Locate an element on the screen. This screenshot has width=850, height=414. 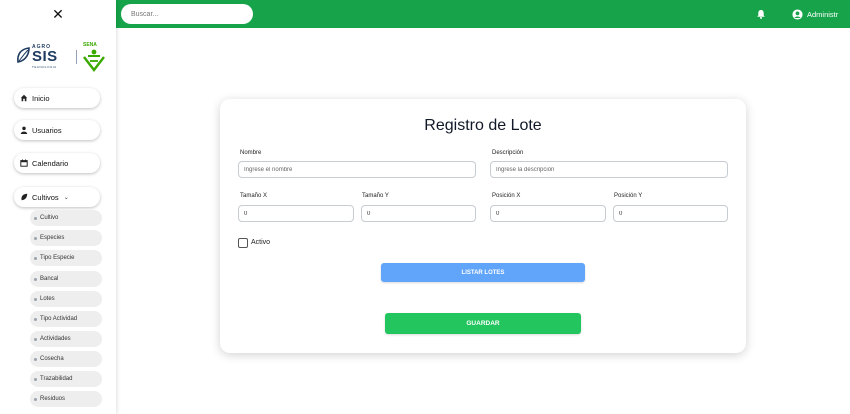
submenu-item-label: Actividades is located at coordinates (55, 339).